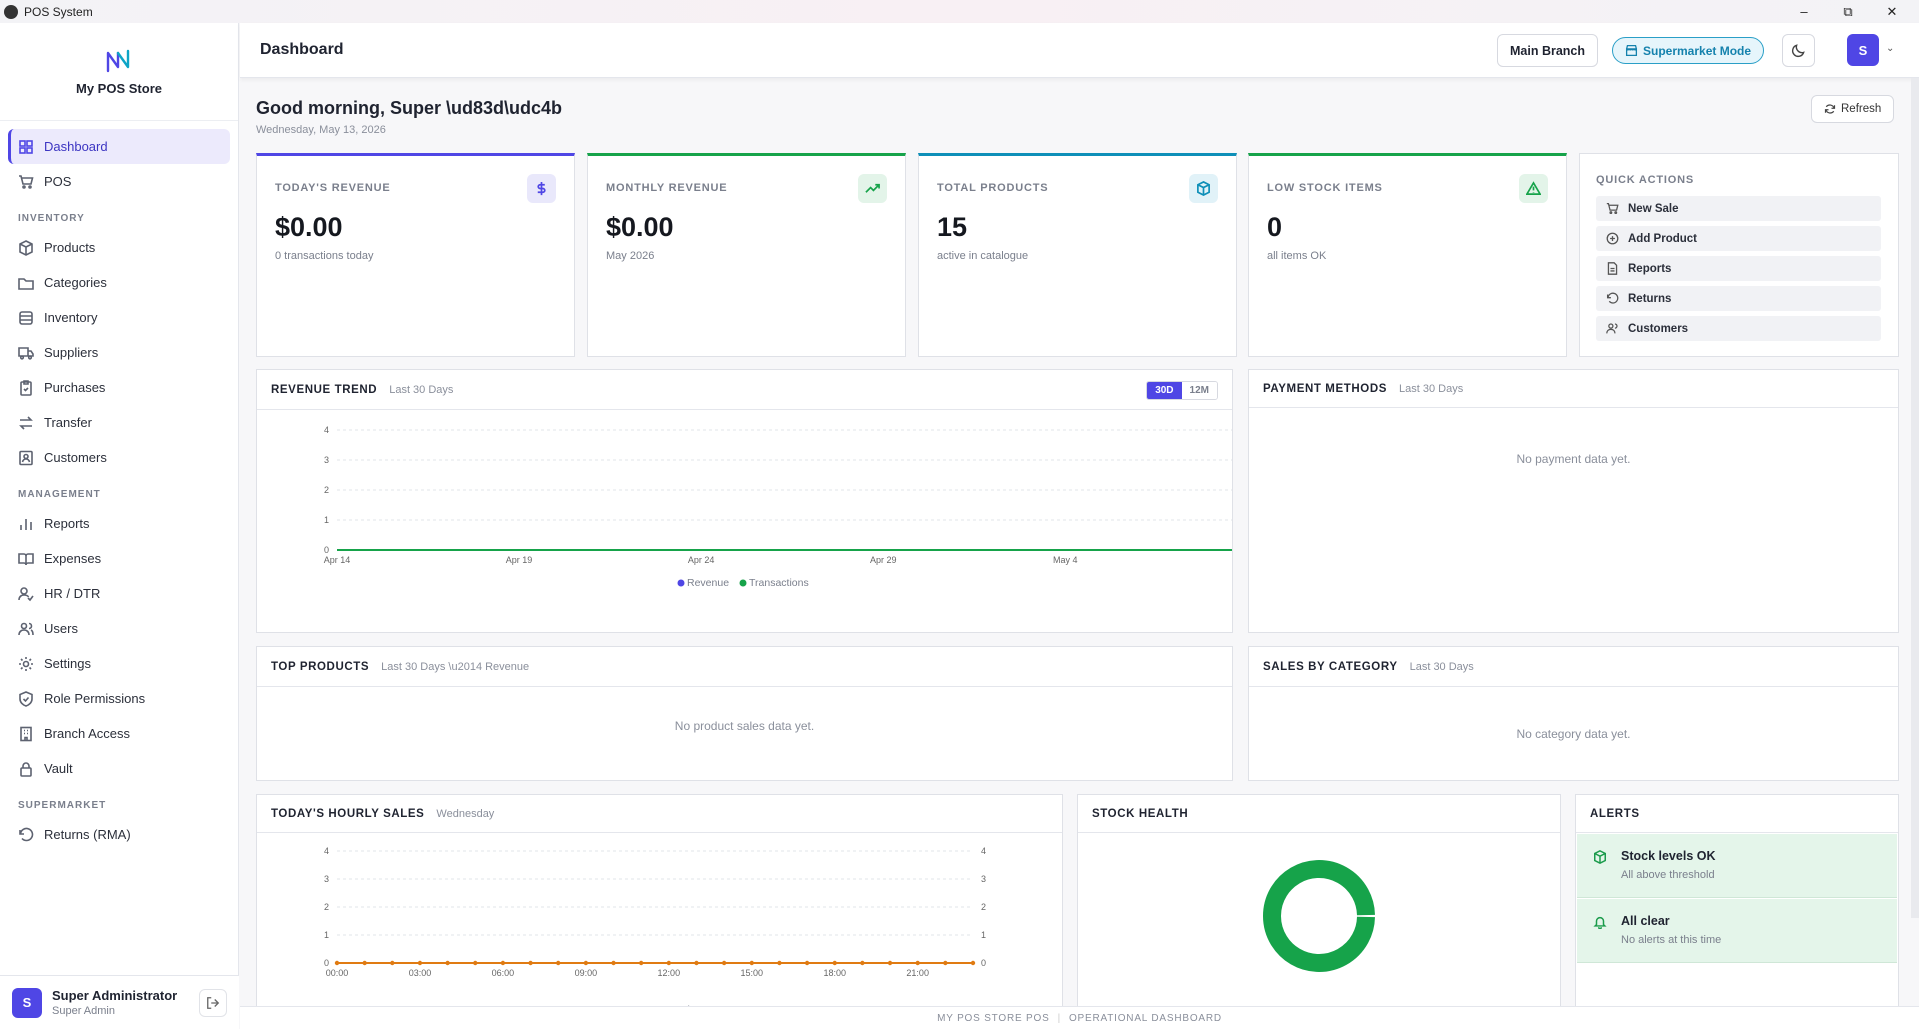 This screenshot has width=1919, height=1029. What do you see at coordinates (71, 352) in the screenshot?
I see `sidebar-item-label: Suppliers` at bounding box center [71, 352].